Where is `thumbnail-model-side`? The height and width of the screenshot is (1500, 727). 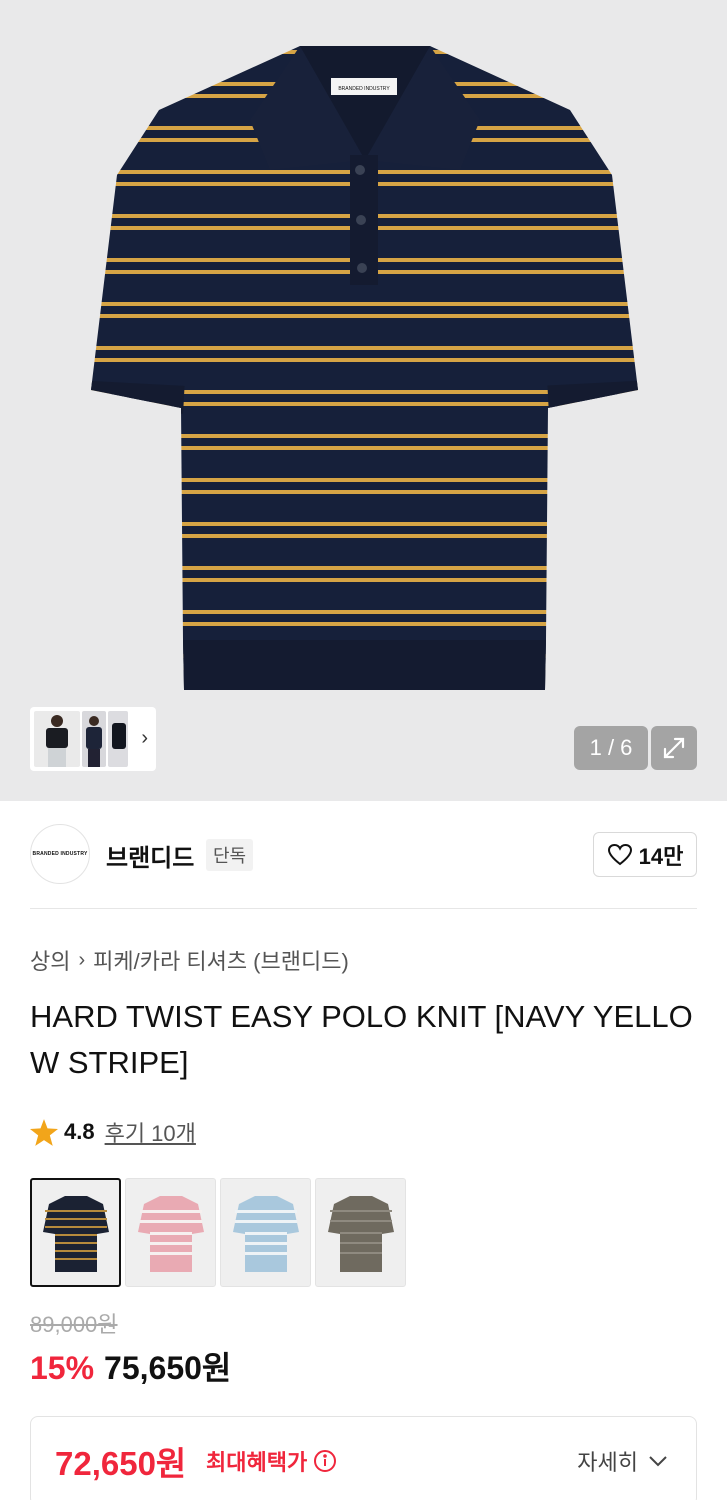
thumbnail-model-side is located at coordinates (94, 739).